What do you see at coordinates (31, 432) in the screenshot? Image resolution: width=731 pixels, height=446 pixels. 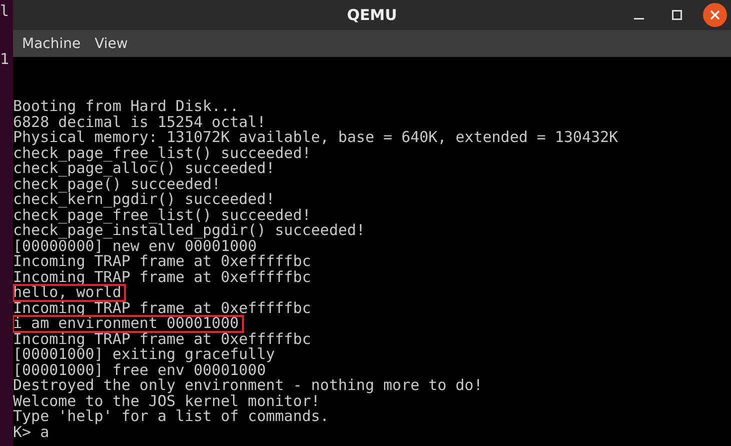 I see `console-line: K> a` at bounding box center [31, 432].